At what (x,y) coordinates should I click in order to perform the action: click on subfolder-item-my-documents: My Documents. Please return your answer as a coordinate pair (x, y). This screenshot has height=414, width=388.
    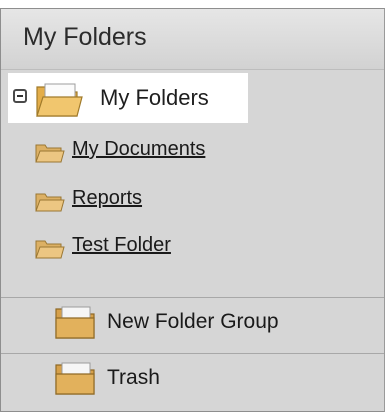
    Looking at the image, I should click on (192, 152).